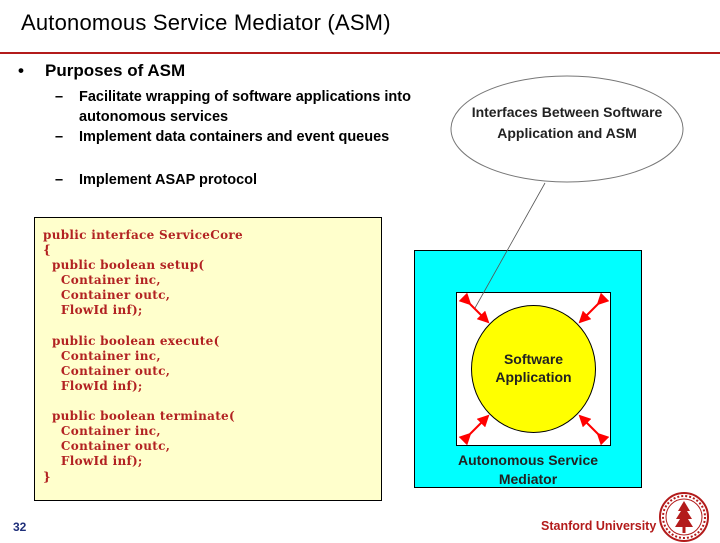 This screenshot has height=543, width=720. Describe the element at coordinates (360, 53) in the screenshot. I see `title-divider` at that location.